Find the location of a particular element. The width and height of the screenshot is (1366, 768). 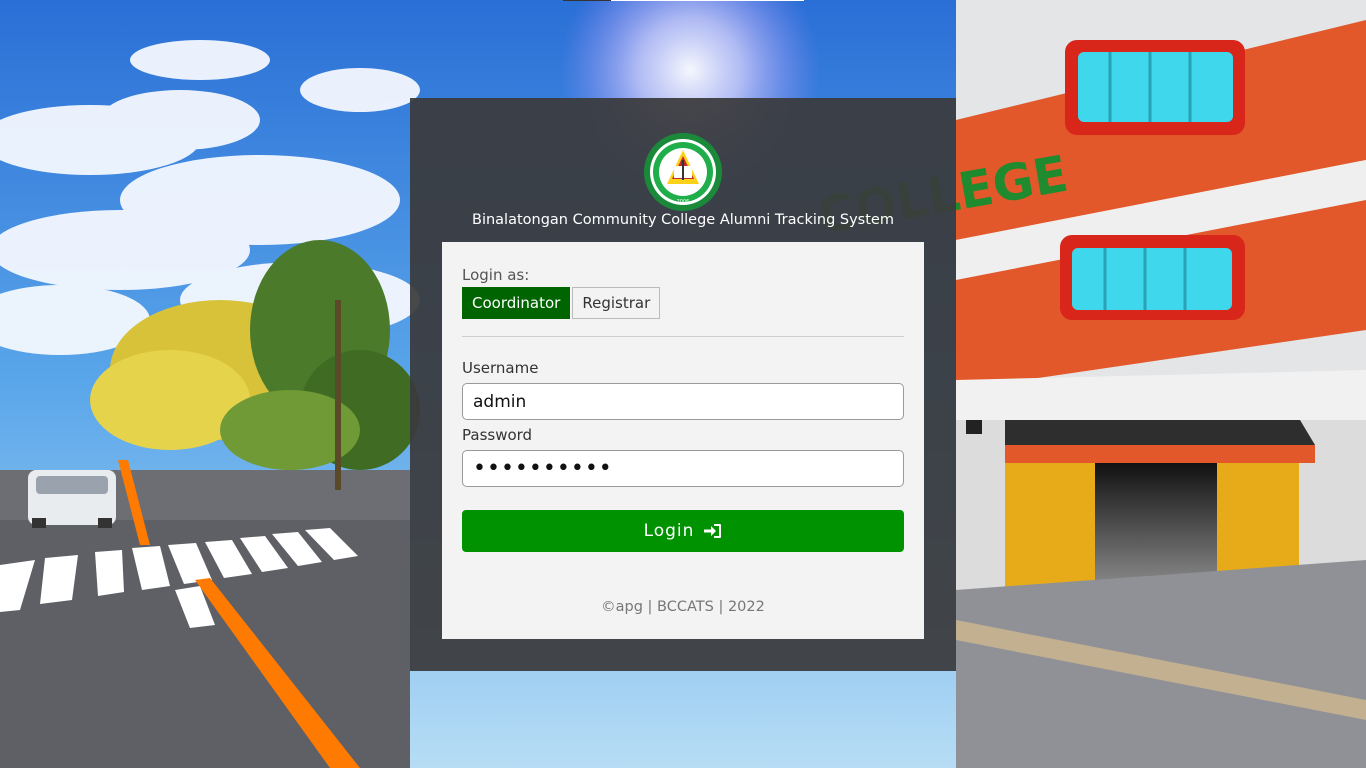

username-input is located at coordinates (683, 401).